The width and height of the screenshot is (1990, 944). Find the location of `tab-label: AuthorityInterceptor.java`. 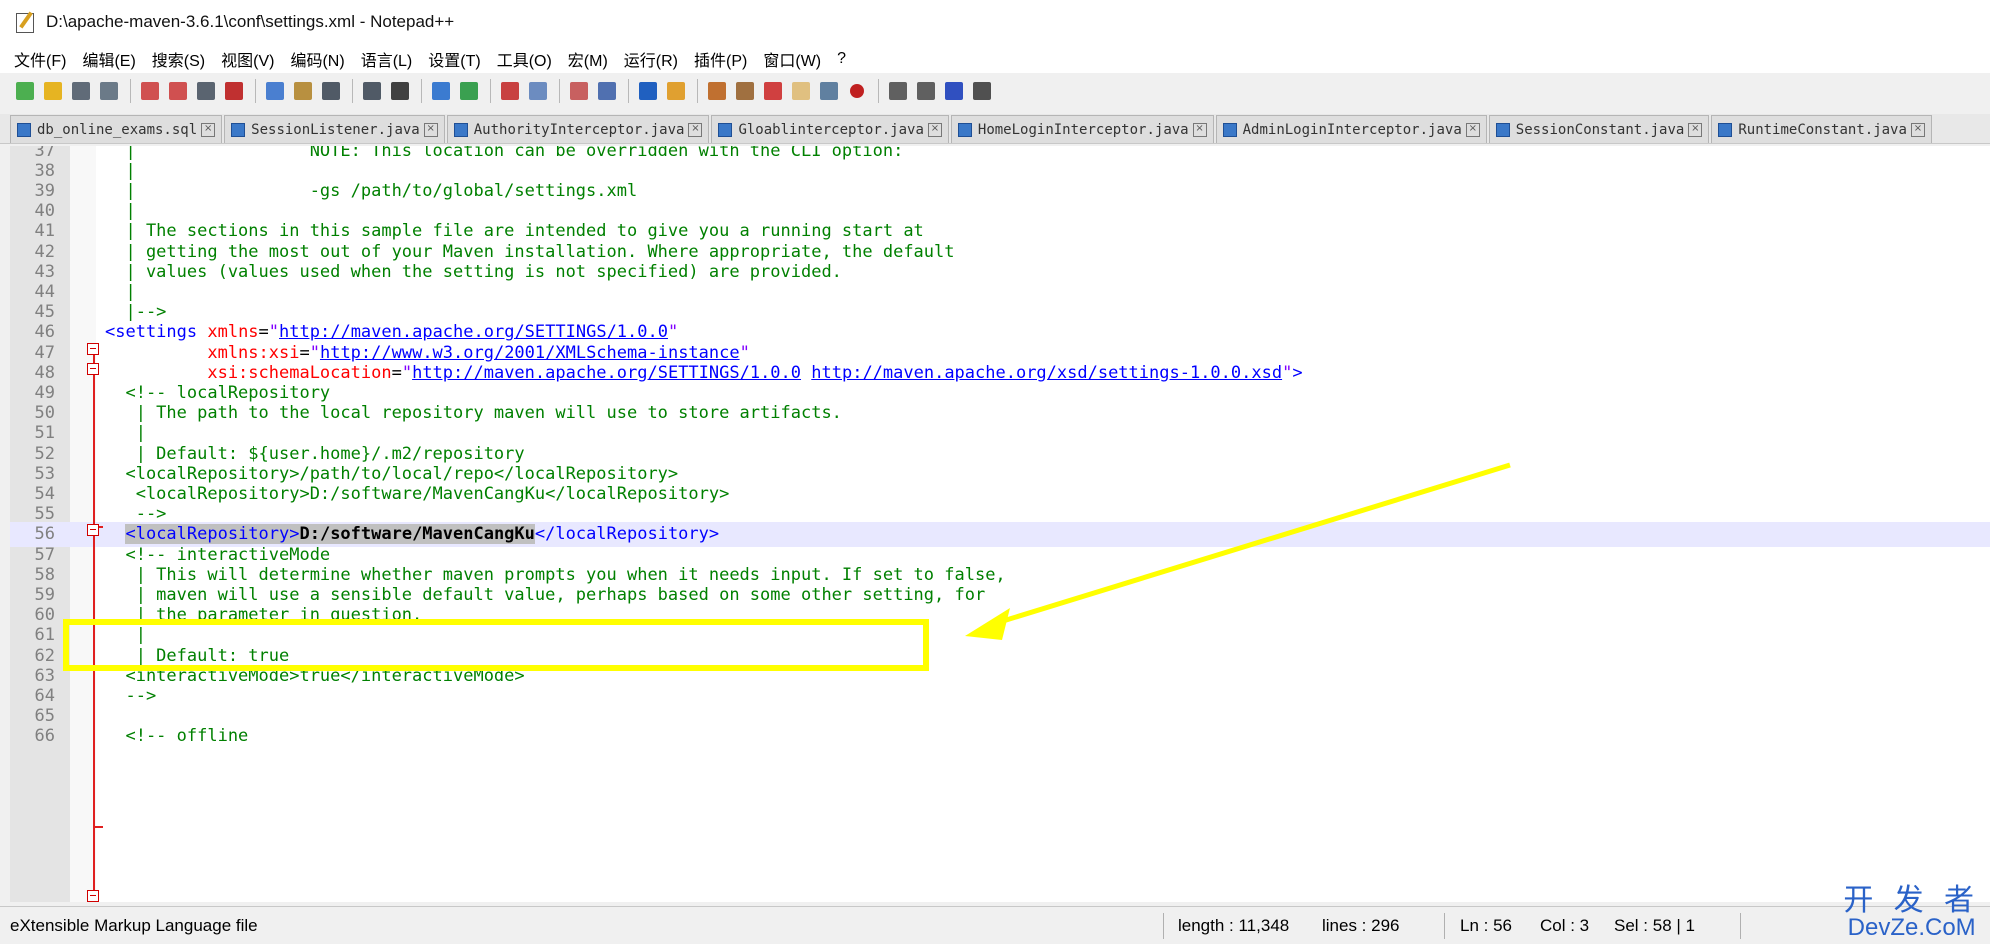

tab-label: AuthorityInterceptor.java is located at coordinates (579, 129).